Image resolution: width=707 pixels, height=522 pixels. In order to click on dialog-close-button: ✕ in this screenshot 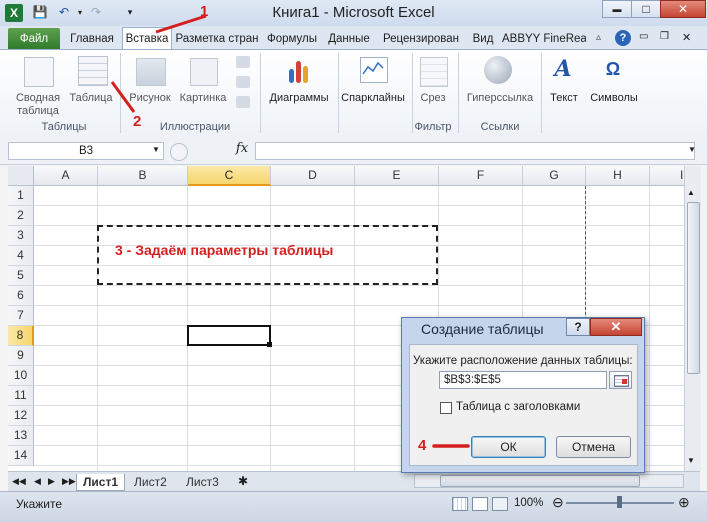, I will do `click(616, 327)`.